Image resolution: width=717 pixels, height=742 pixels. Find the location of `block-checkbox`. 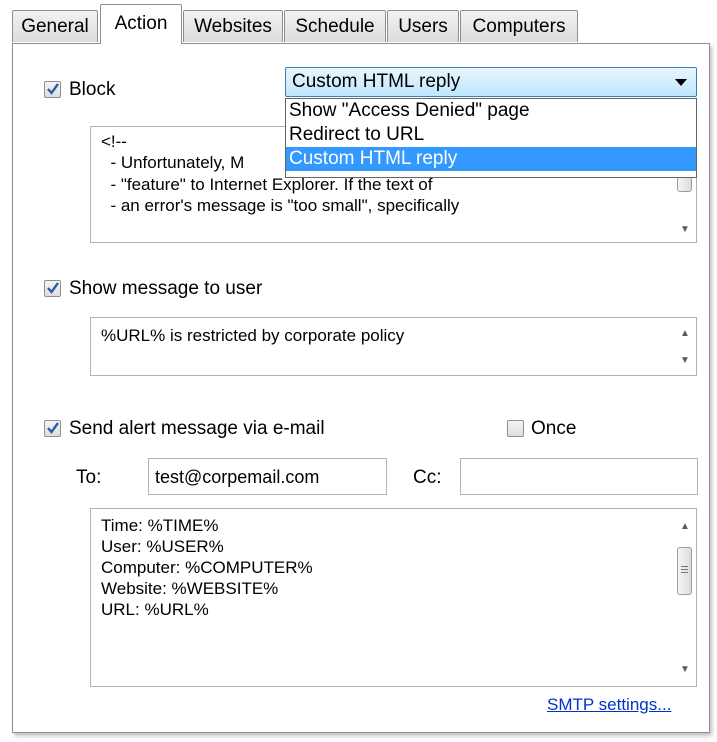

block-checkbox is located at coordinates (52, 89).